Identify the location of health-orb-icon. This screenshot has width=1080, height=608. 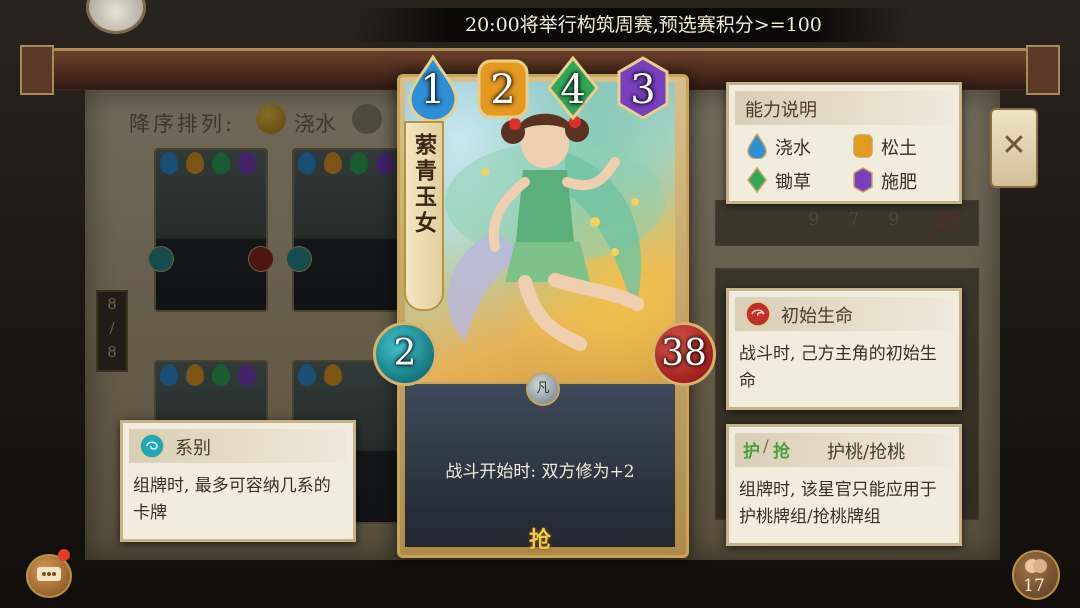
(758, 314).